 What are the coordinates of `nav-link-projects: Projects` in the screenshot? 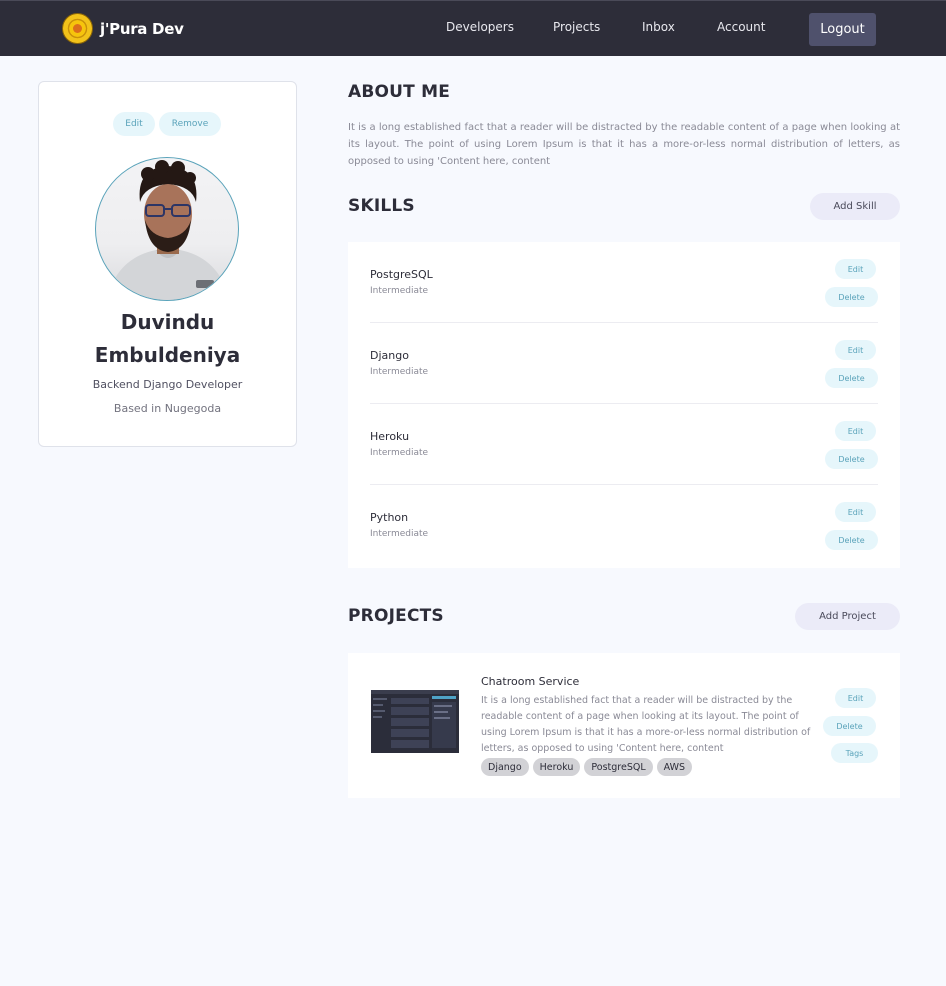 It's located at (576, 27).